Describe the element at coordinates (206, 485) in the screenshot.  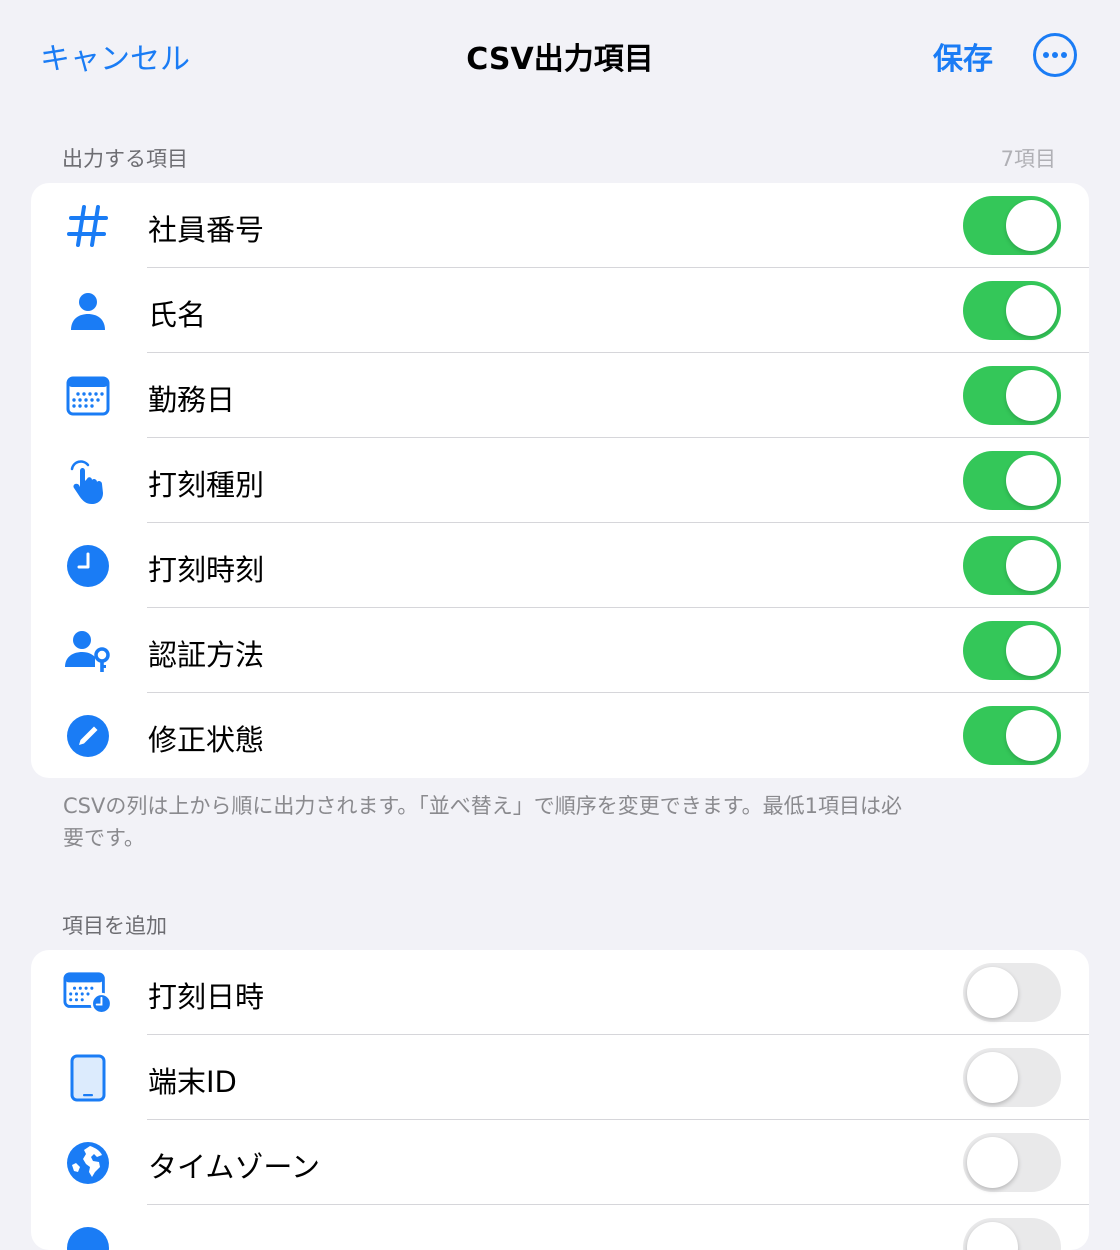
I see `row-label: 打刻種別` at that location.